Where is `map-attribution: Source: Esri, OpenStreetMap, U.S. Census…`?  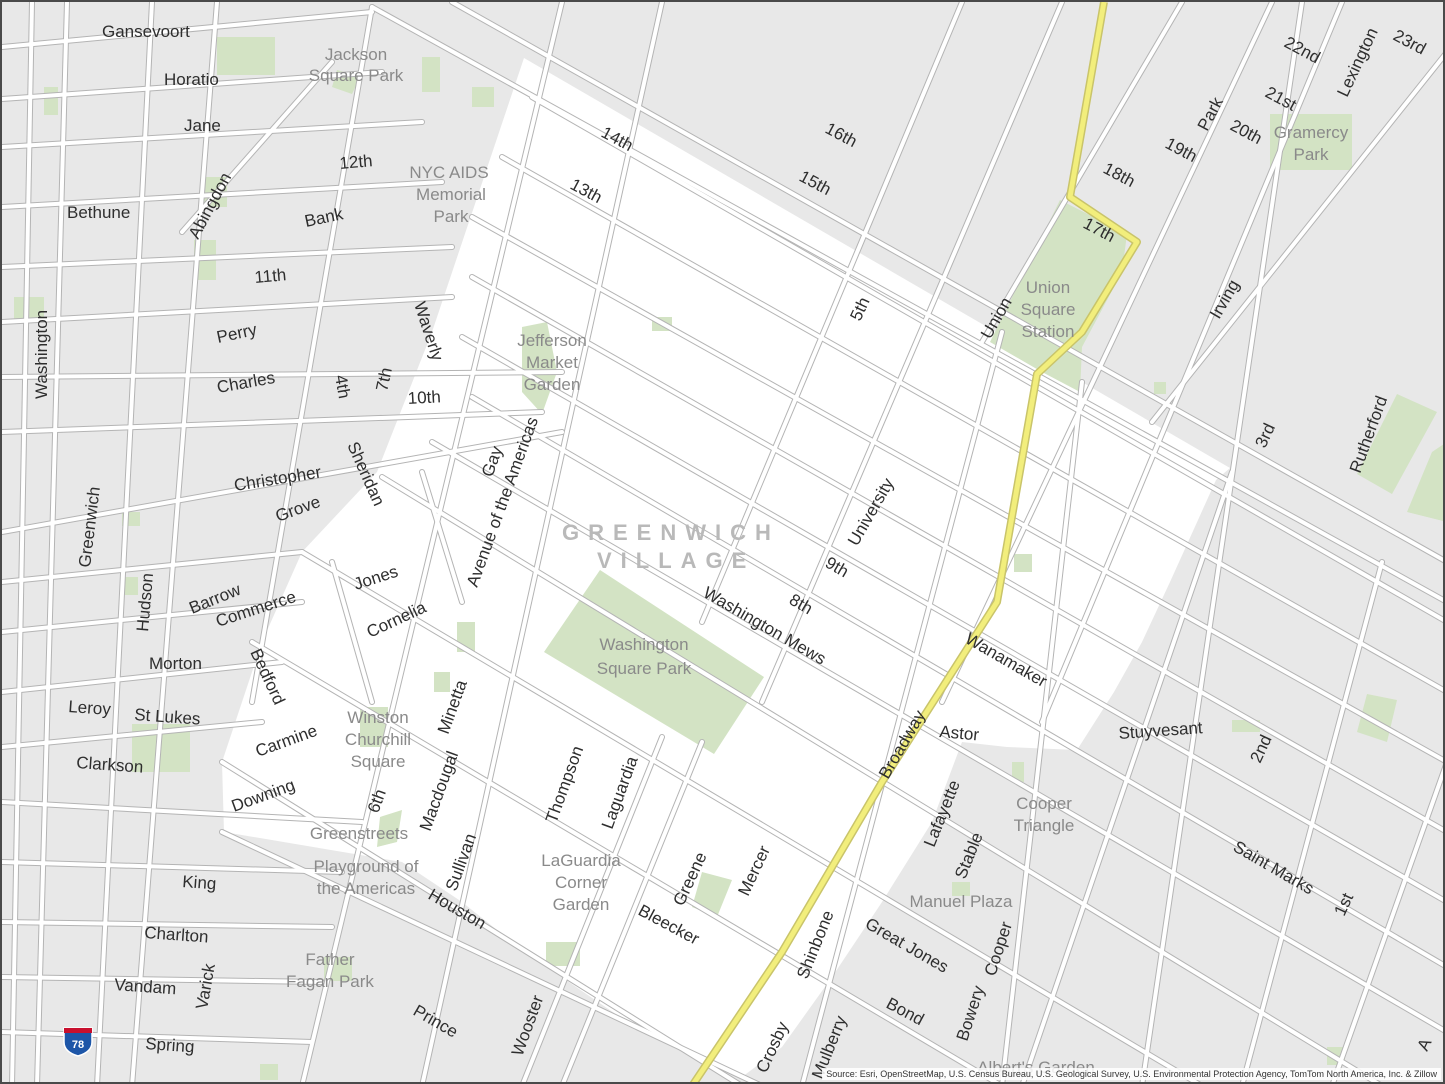 map-attribution: Source: Esri, OpenStreetMap, U.S. Census… is located at coordinates (1131, 1074).